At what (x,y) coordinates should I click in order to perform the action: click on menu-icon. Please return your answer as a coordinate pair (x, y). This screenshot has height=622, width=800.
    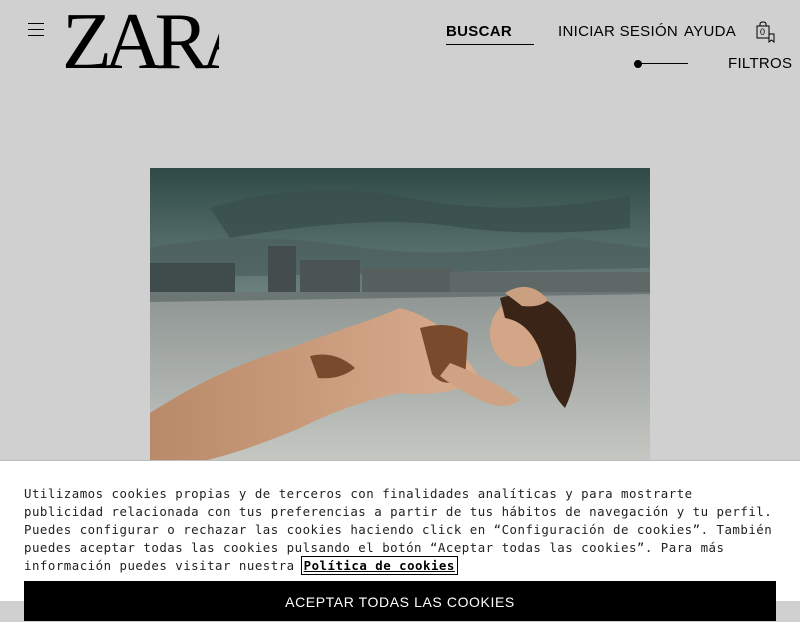
    Looking at the image, I should click on (36, 29).